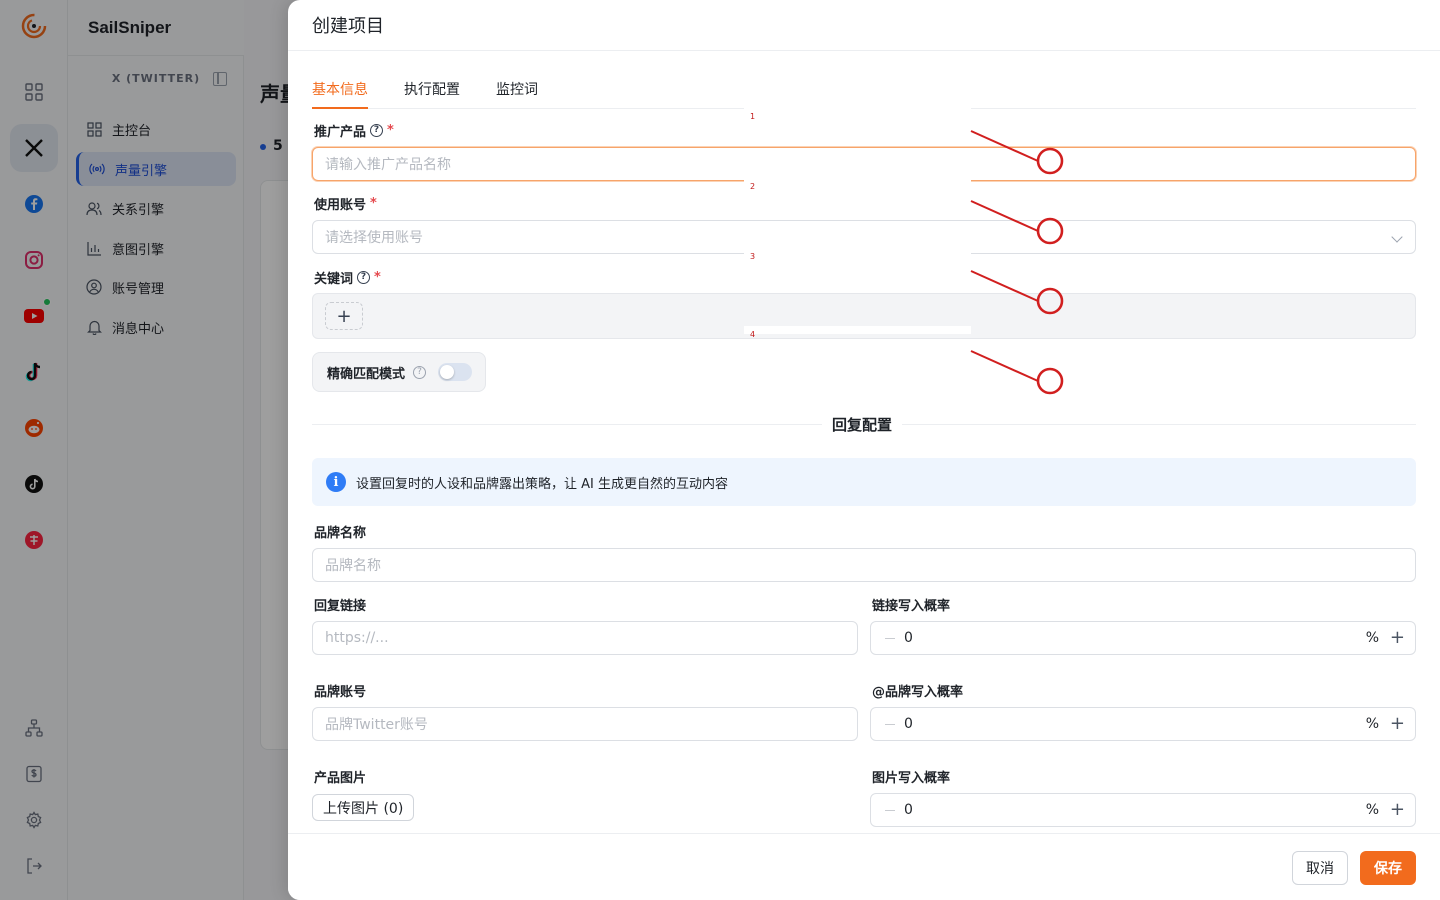 The height and width of the screenshot is (900, 1440). Describe the element at coordinates (864, 482) in the screenshot. I see `info-banner: i 设置回复时的人设和品牌露出策略，让 AI 生成更自然的互动内容` at that location.